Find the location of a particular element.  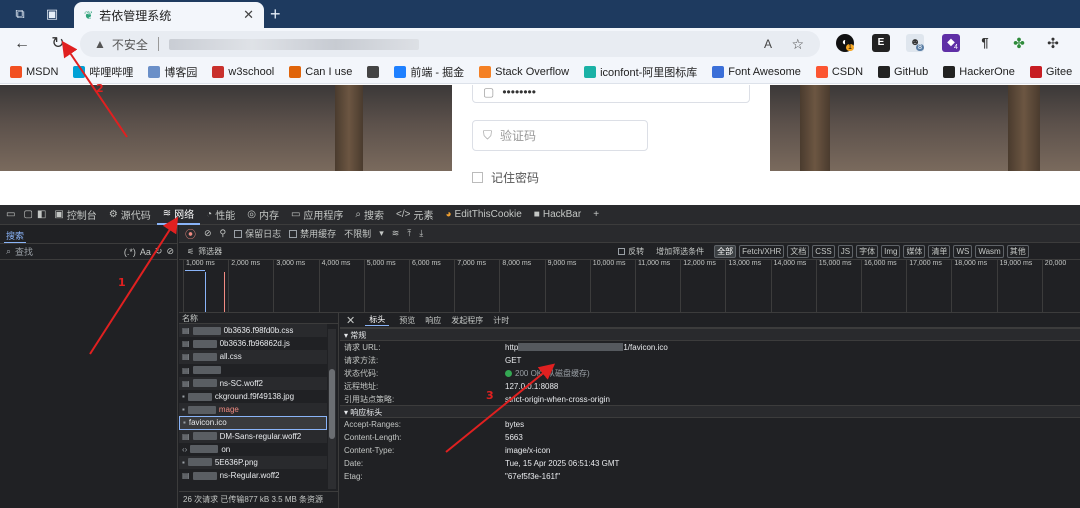

remember-checkbox is located at coordinates (477, 177).